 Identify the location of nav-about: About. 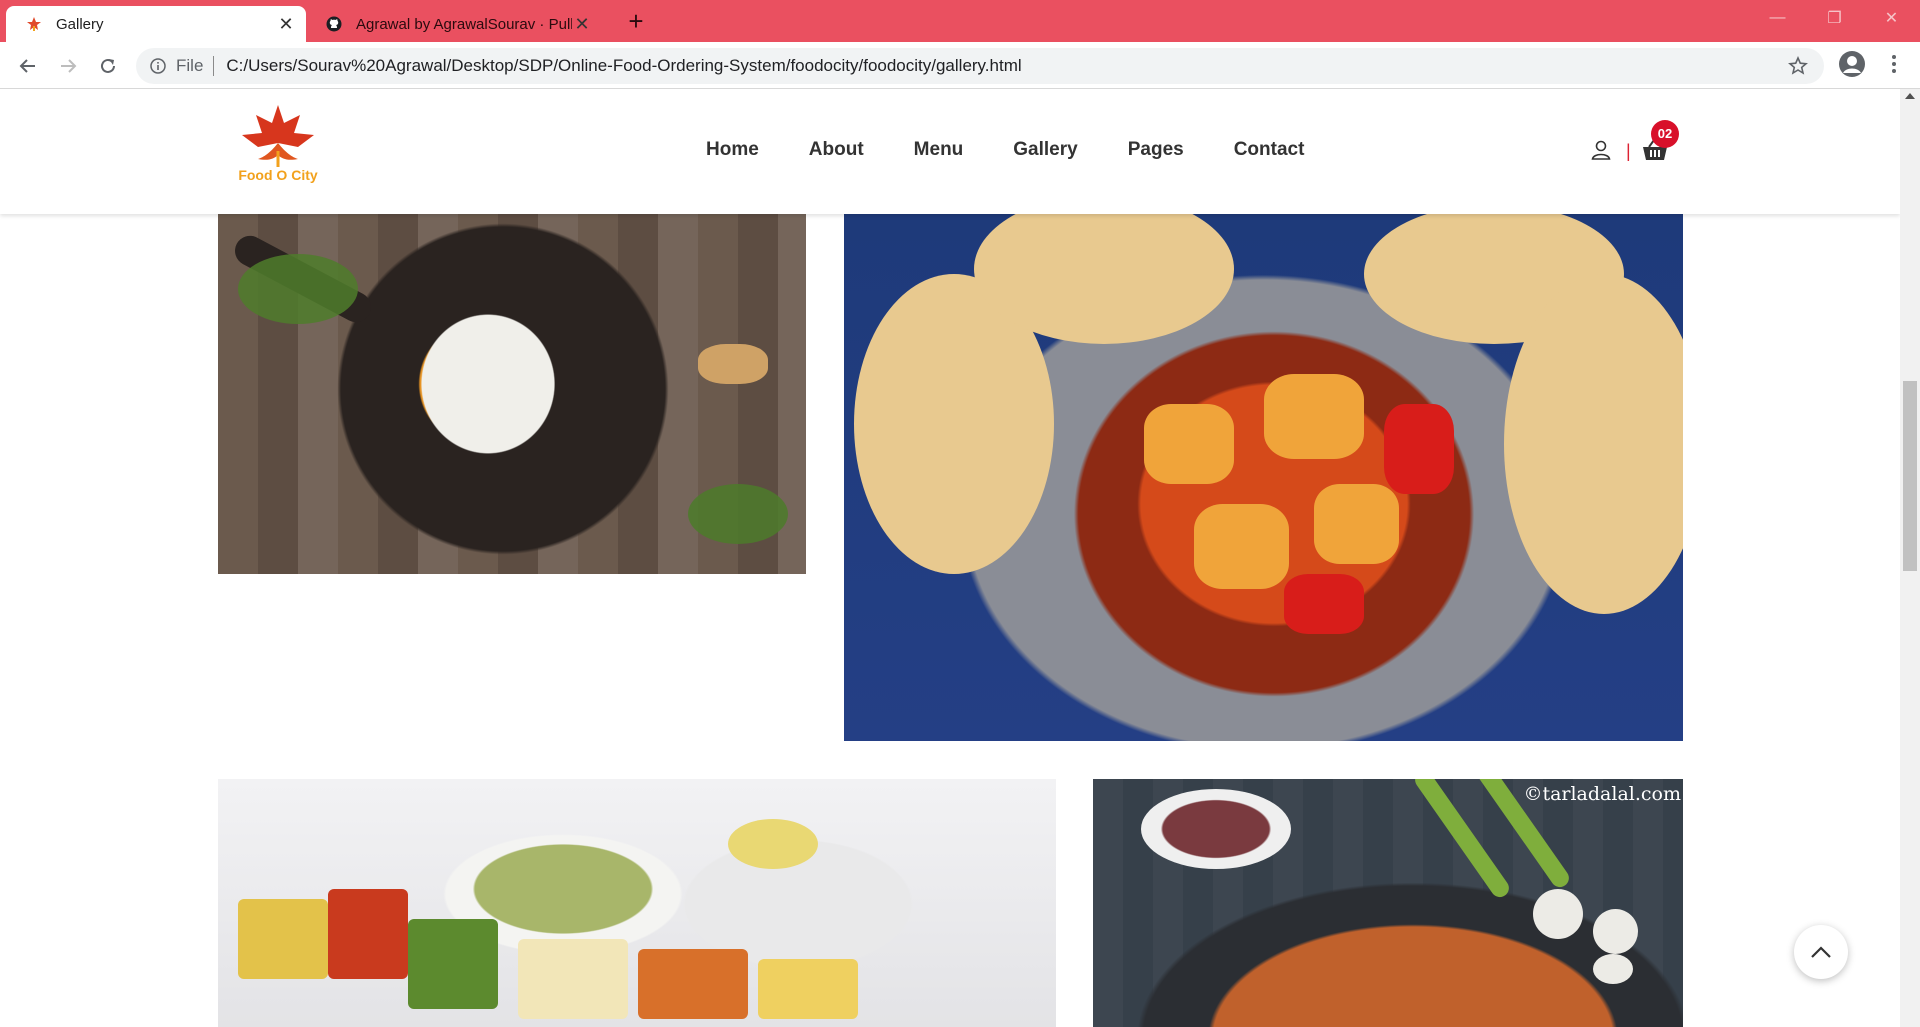
(836, 150).